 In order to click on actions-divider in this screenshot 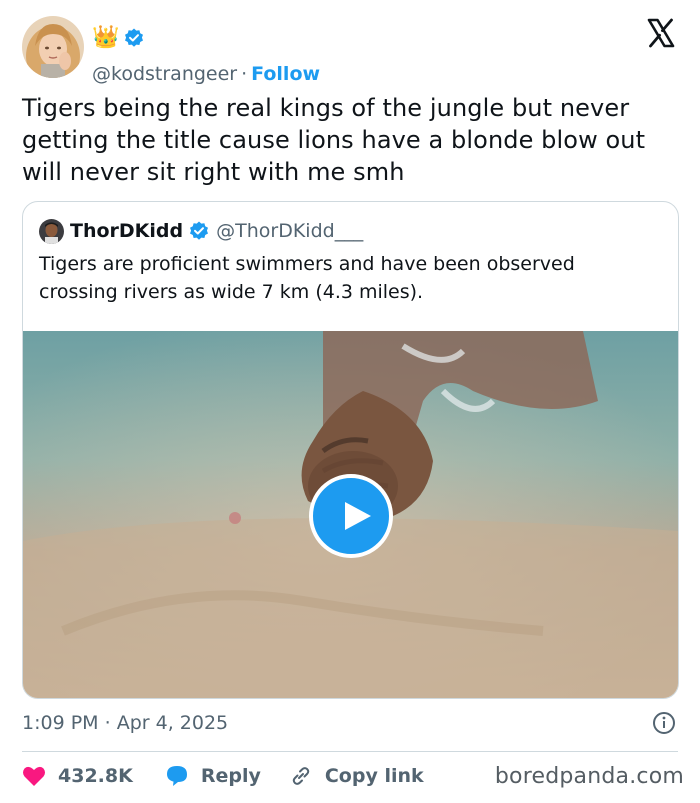, I will do `click(350, 751)`.